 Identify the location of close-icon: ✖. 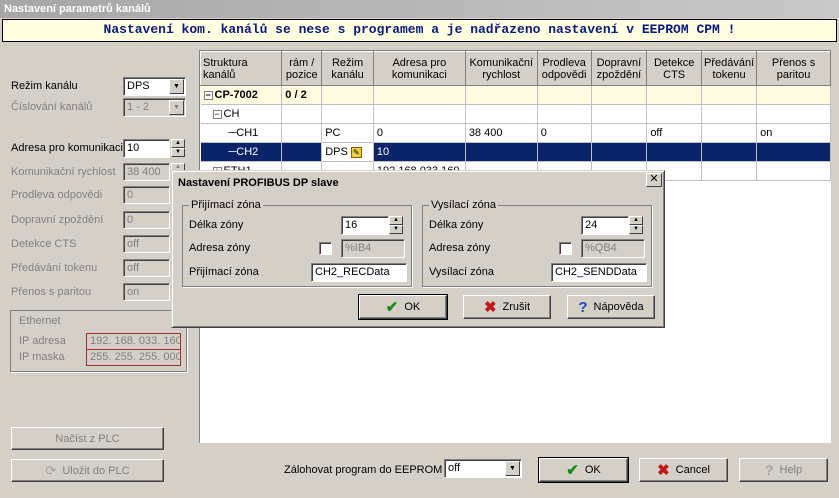
(663, 470).